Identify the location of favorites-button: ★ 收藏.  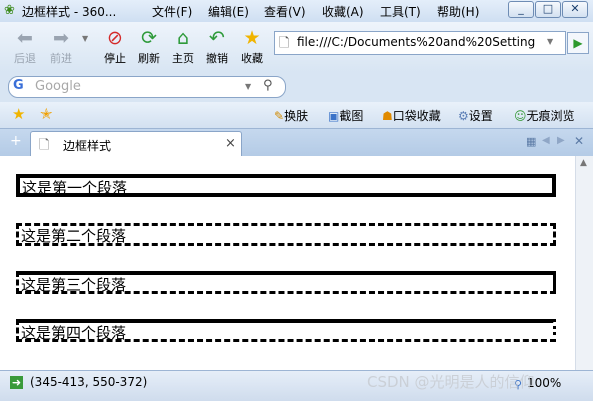
(252, 45).